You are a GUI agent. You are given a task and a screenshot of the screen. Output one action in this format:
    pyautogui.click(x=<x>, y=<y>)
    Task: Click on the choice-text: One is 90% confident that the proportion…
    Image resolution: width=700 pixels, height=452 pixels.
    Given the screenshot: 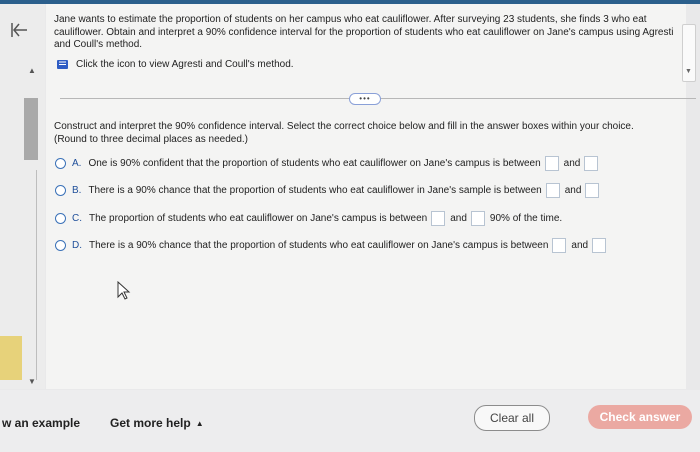 What is the action you would take?
    pyautogui.click(x=314, y=163)
    